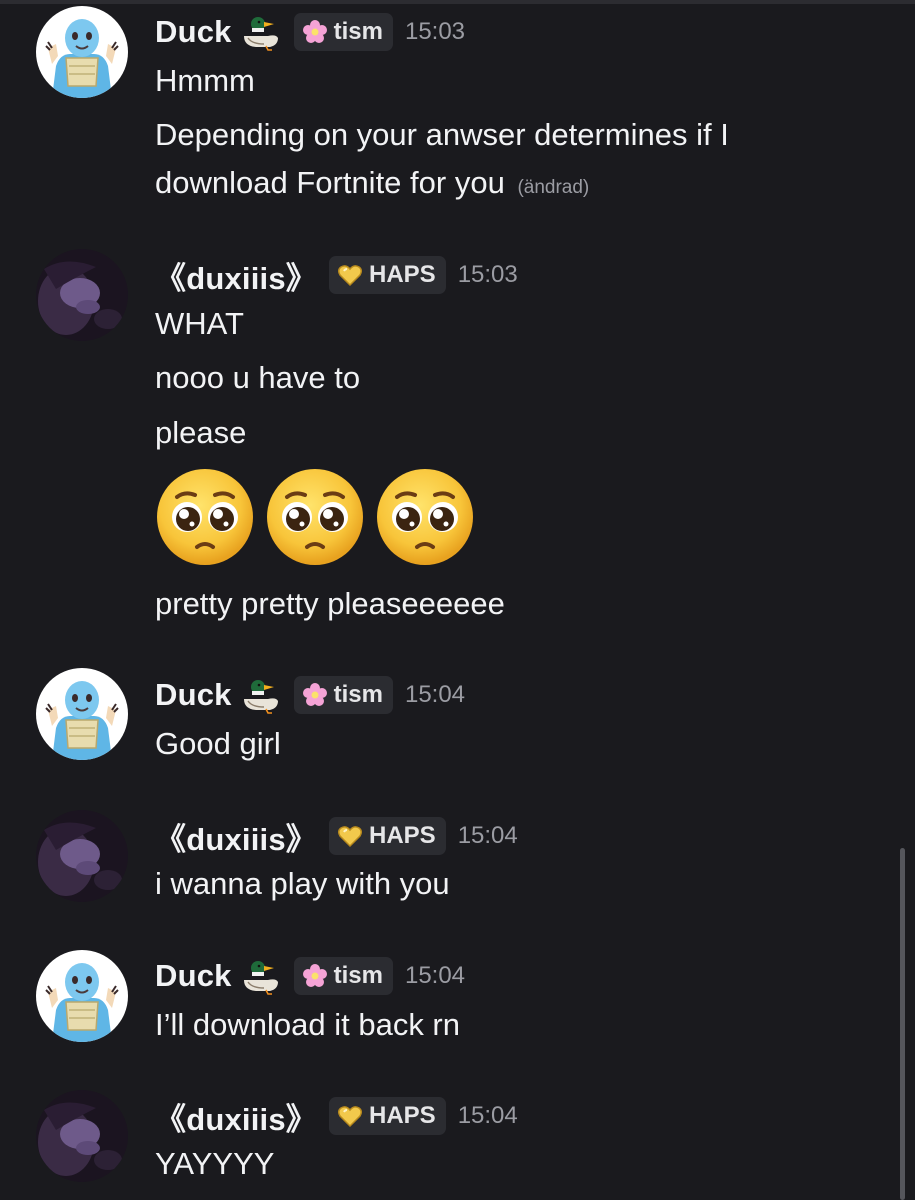 The width and height of the screenshot is (915, 1200). Describe the element at coordinates (302, 883) in the screenshot. I see `message-text: i wanna play with you` at that location.